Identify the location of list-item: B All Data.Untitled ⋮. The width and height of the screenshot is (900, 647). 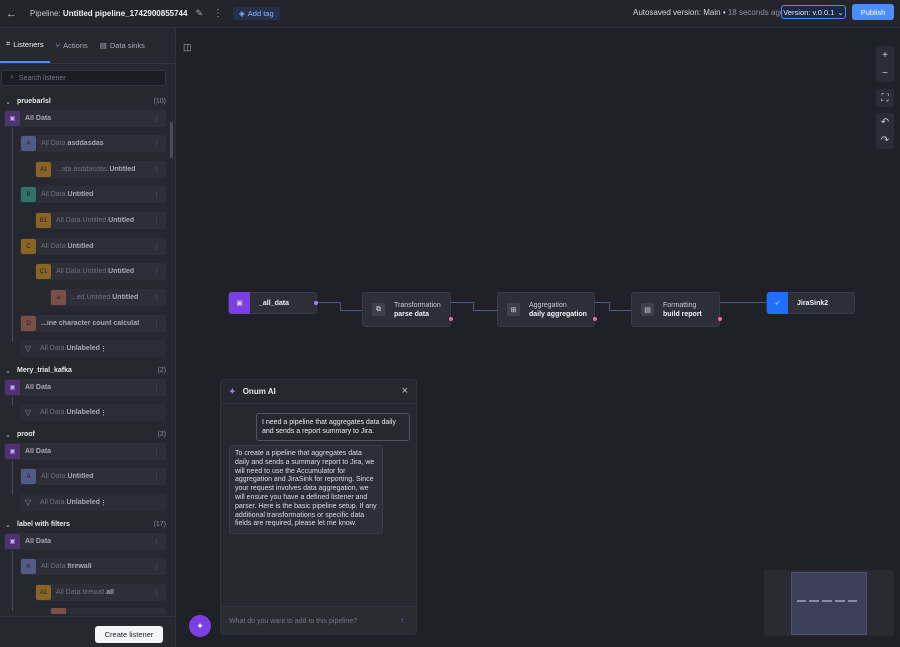
(93, 194).